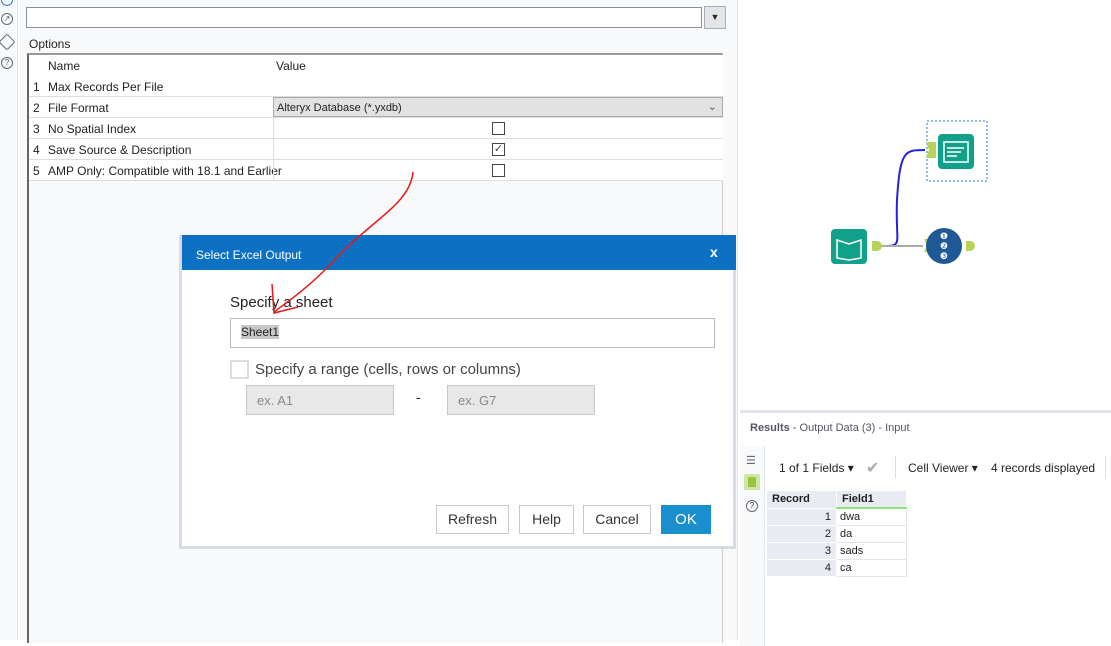 This screenshot has width=1111, height=646. Describe the element at coordinates (9, 320) in the screenshot. I see `left-toolbar: ↗ ?` at that location.